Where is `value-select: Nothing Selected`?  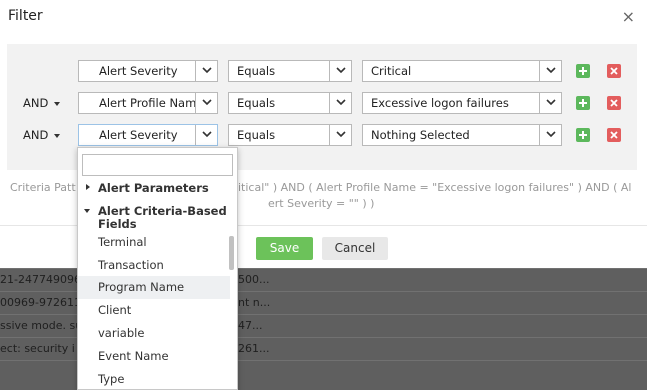 value-select: Nothing Selected is located at coordinates (462, 135).